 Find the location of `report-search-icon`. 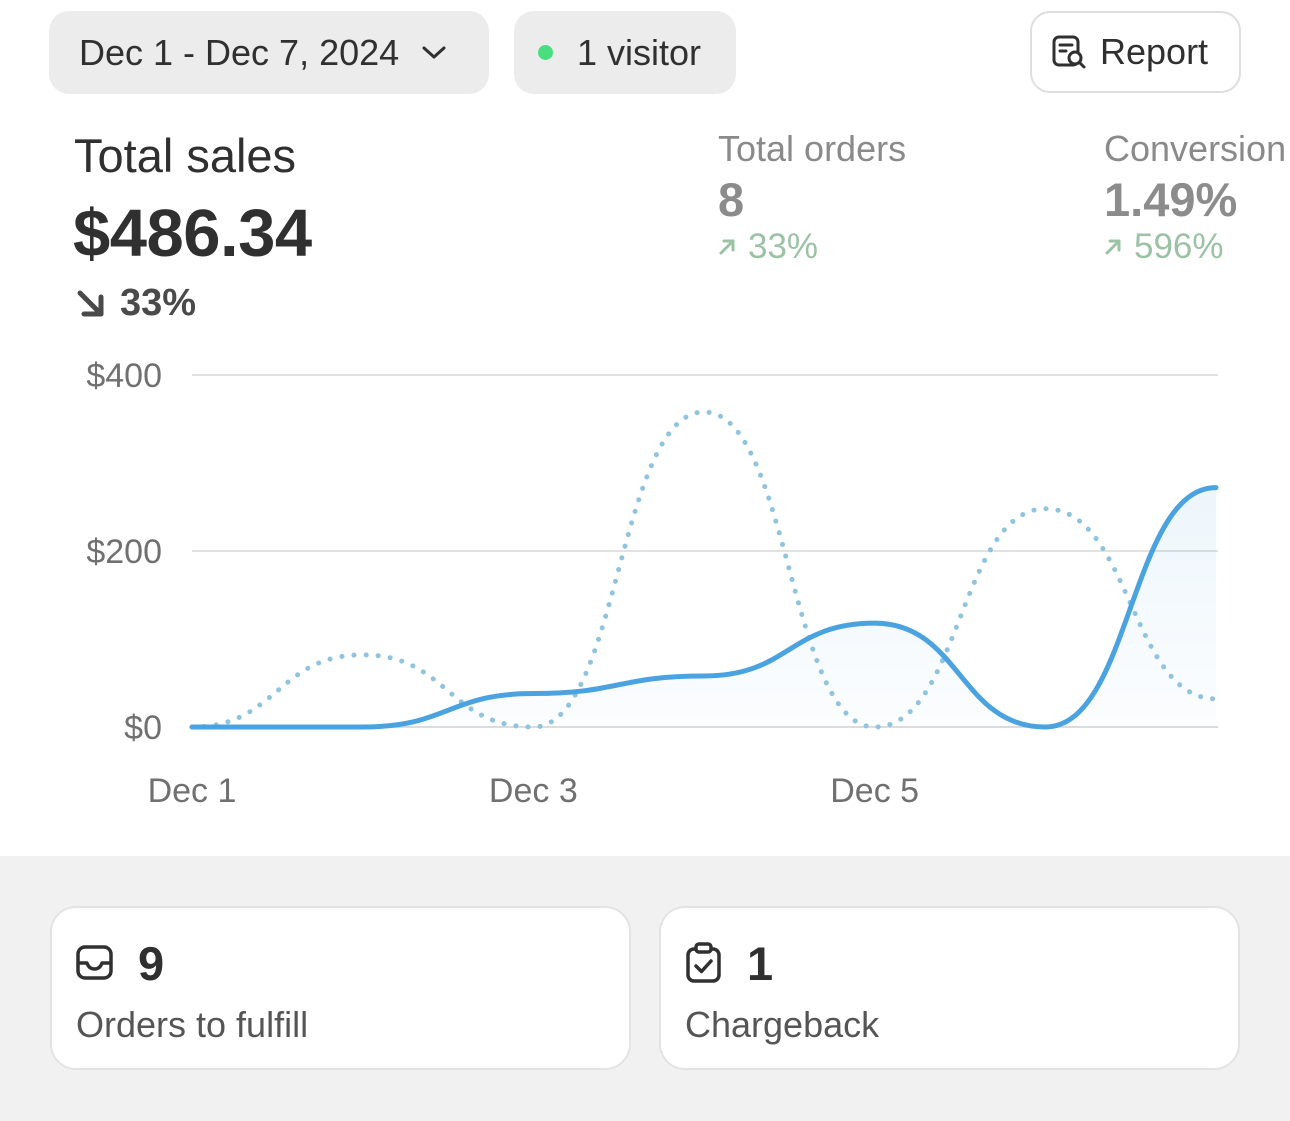

report-search-icon is located at coordinates (1069, 52).